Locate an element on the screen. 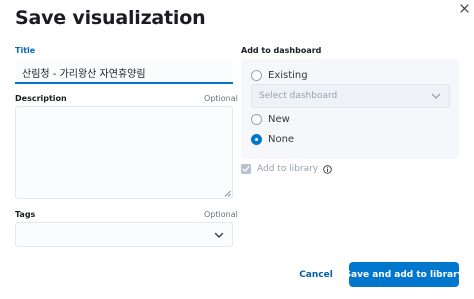  add-to-library-checkbox-row: Add to library is located at coordinates (286, 169).